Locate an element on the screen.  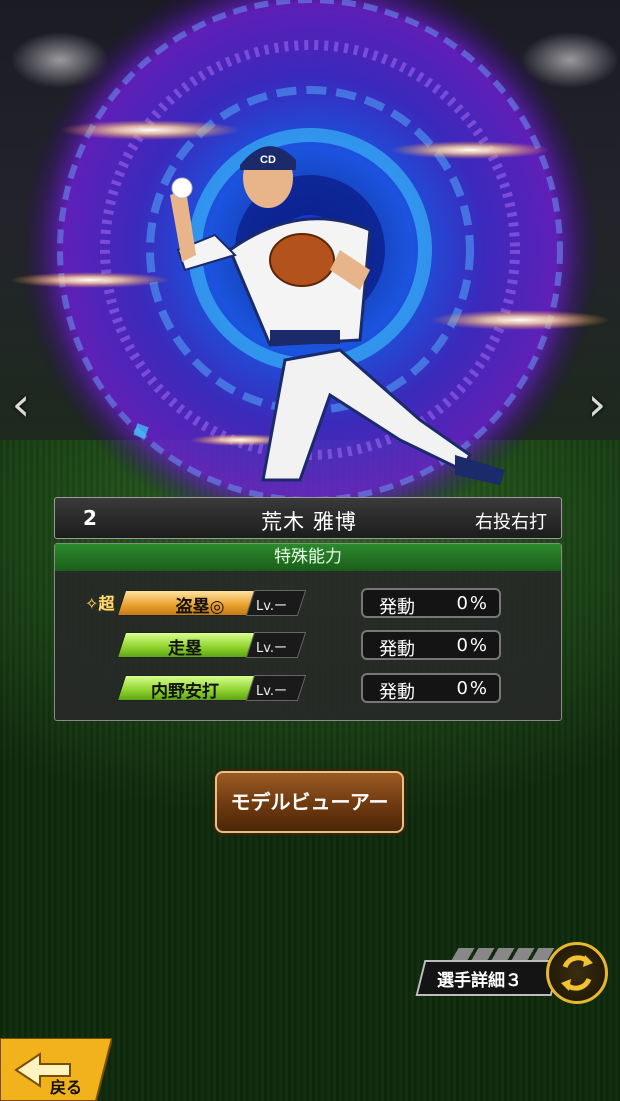
ability-row: 内野安打 Lv.ー 発動 0% is located at coordinates (309, 689).